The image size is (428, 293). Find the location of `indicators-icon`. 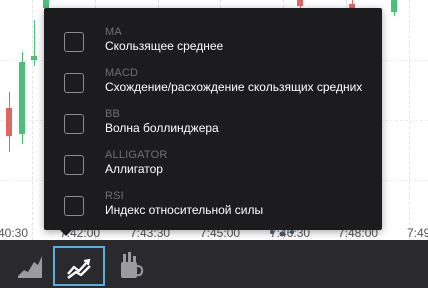

indicators-icon is located at coordinates (79, 268).